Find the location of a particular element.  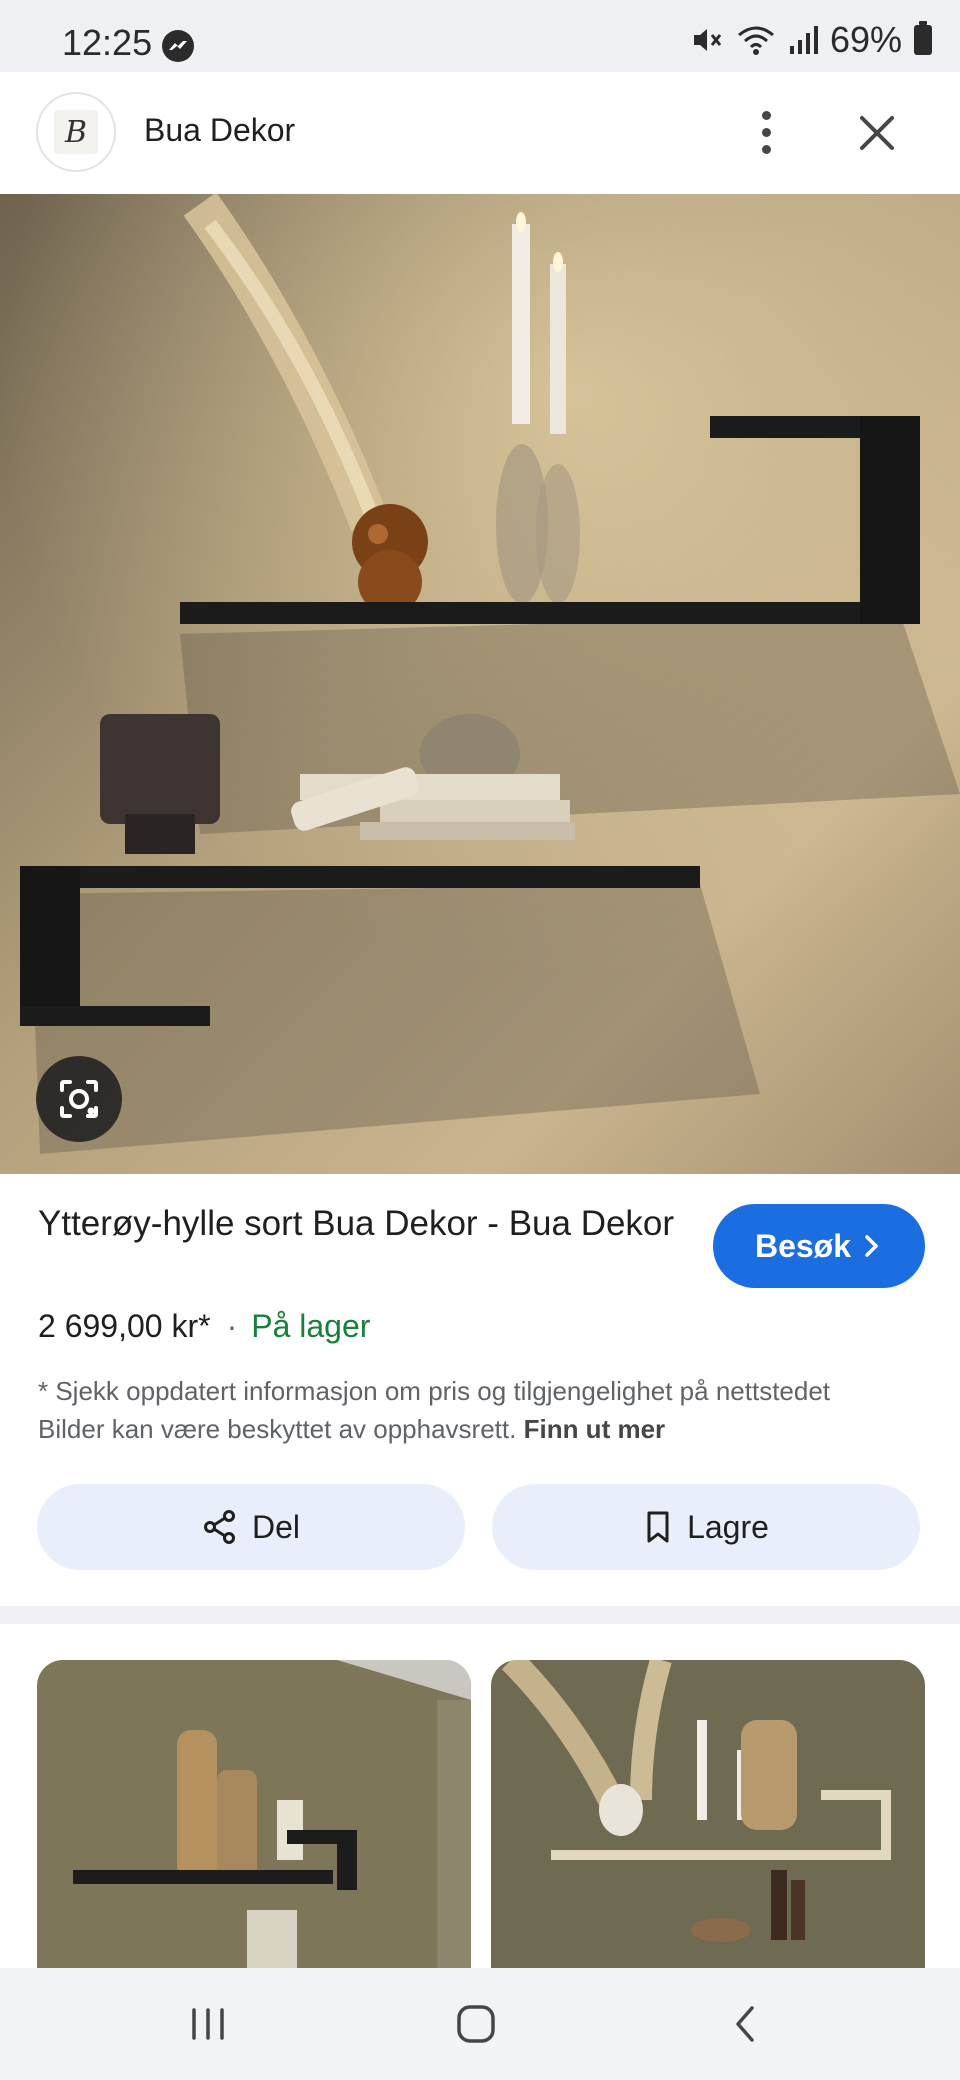

share-button: Del is located at coordinates (251, 1527).